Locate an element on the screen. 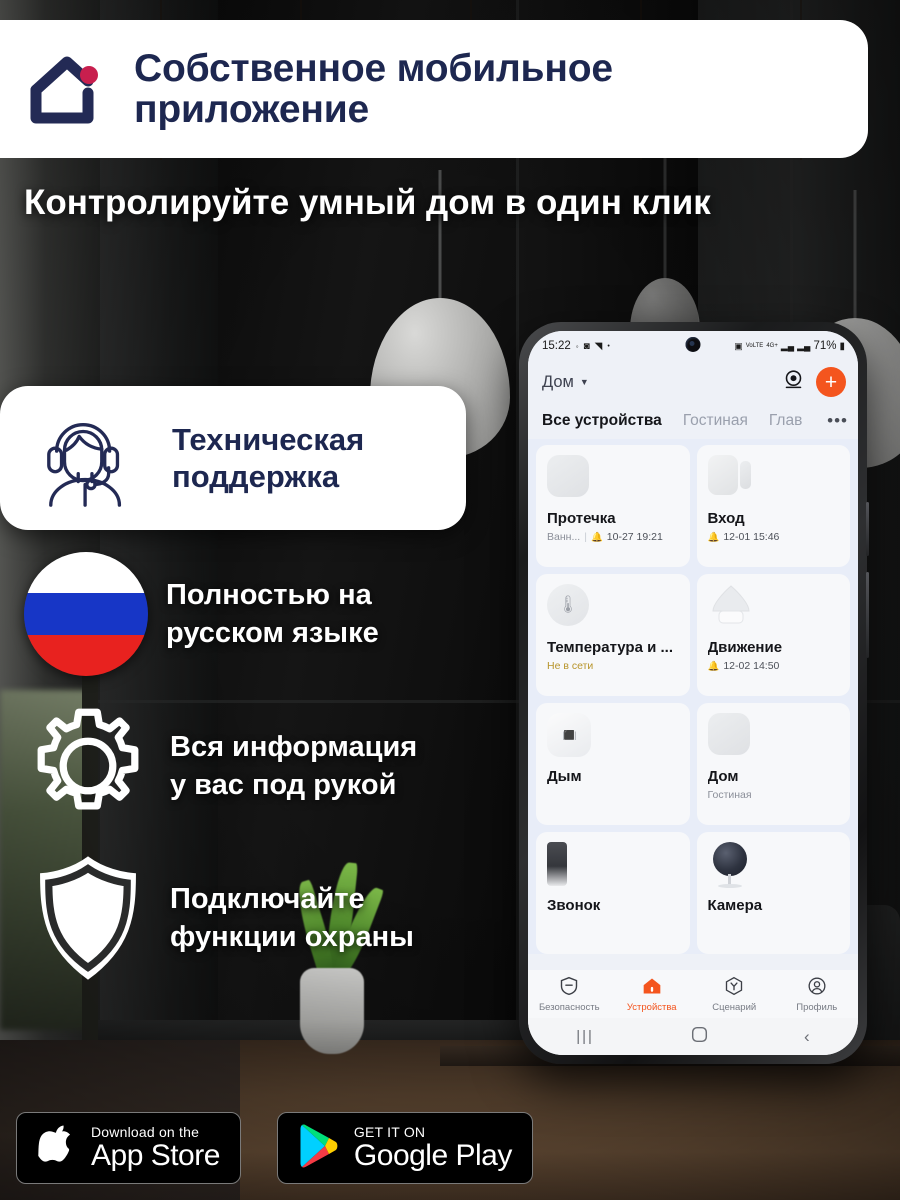 The height and width of the screenshot is (1200, 900). overflow-dots-icon: ••• is located at coordinates (835, 421).